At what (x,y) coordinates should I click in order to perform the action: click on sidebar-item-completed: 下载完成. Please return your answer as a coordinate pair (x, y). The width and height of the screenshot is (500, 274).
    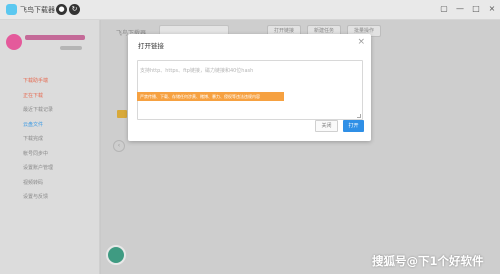
    Looking at the image, I should click on (50, 139).